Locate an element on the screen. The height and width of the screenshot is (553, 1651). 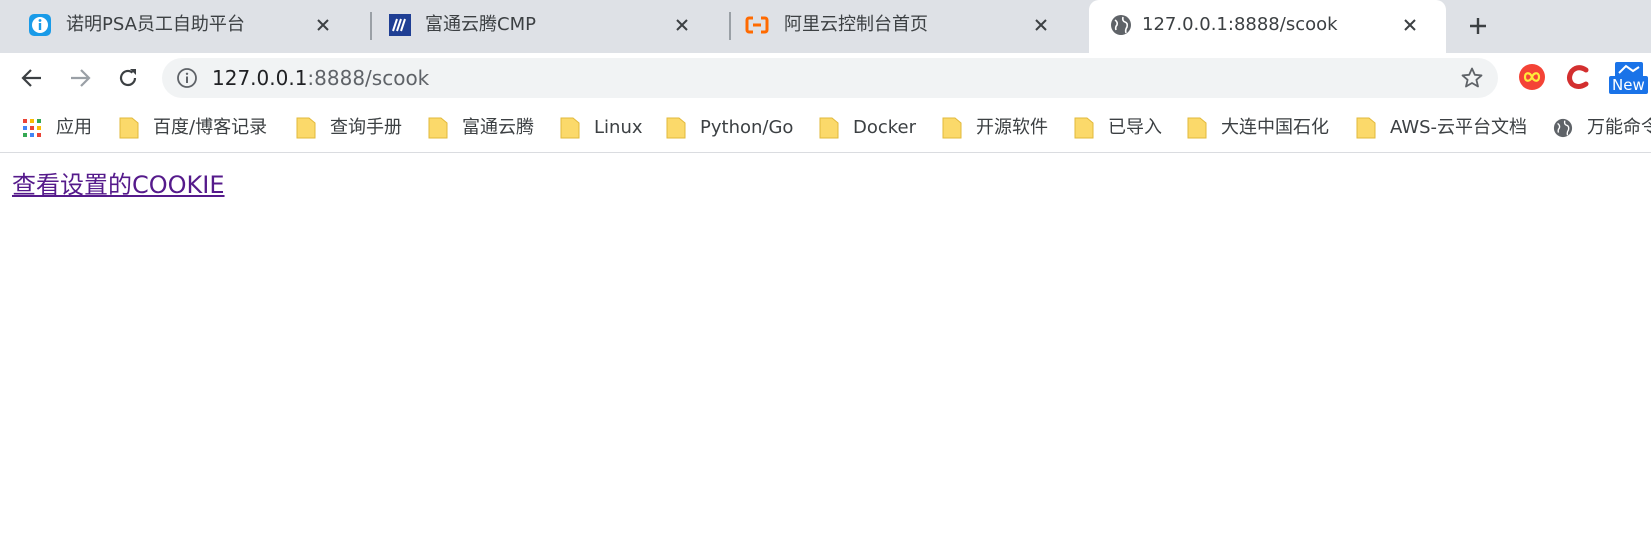
bookmark-folder-dalian: 大连中国石化 is located at coordinates (1258, 128).